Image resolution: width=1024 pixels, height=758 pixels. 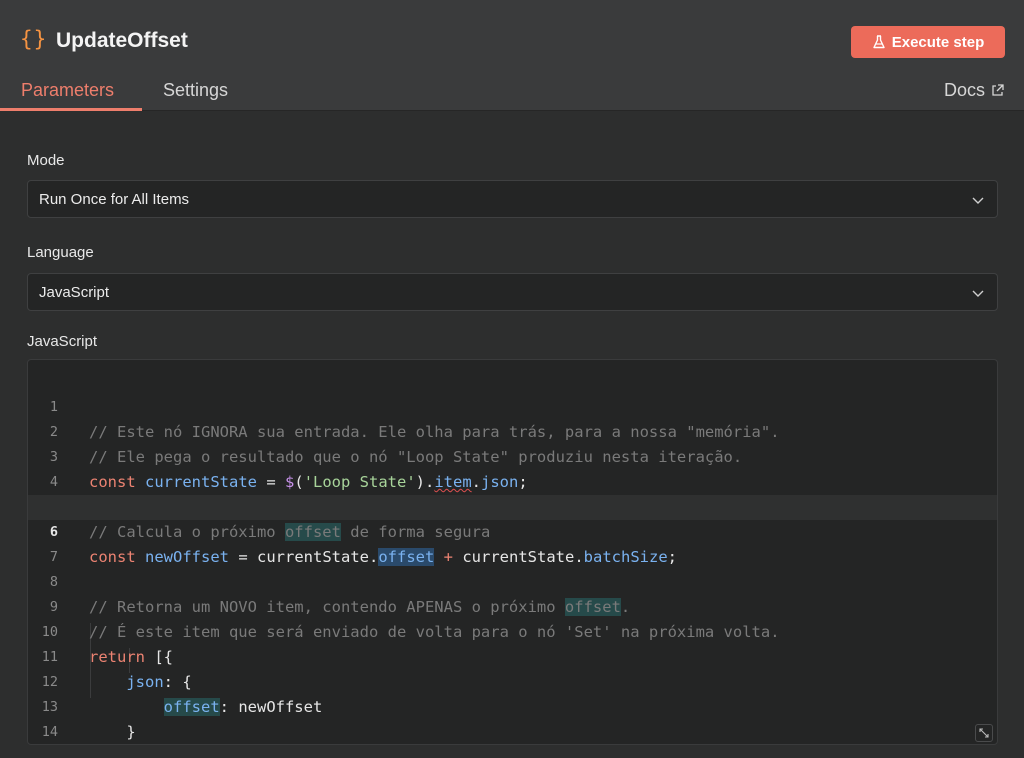 I want to click on execute-step-button: Execute step, so click(x=928, y=42).